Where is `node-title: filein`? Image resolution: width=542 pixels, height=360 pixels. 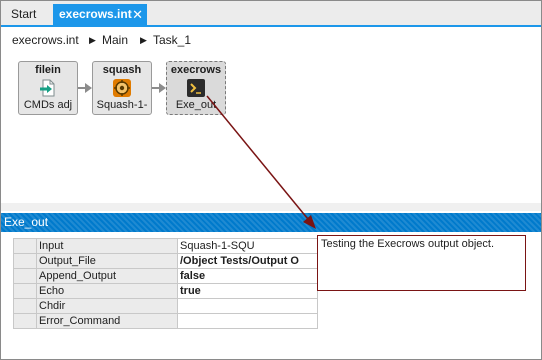
node-title: filein is located at coordinates (48, 70).